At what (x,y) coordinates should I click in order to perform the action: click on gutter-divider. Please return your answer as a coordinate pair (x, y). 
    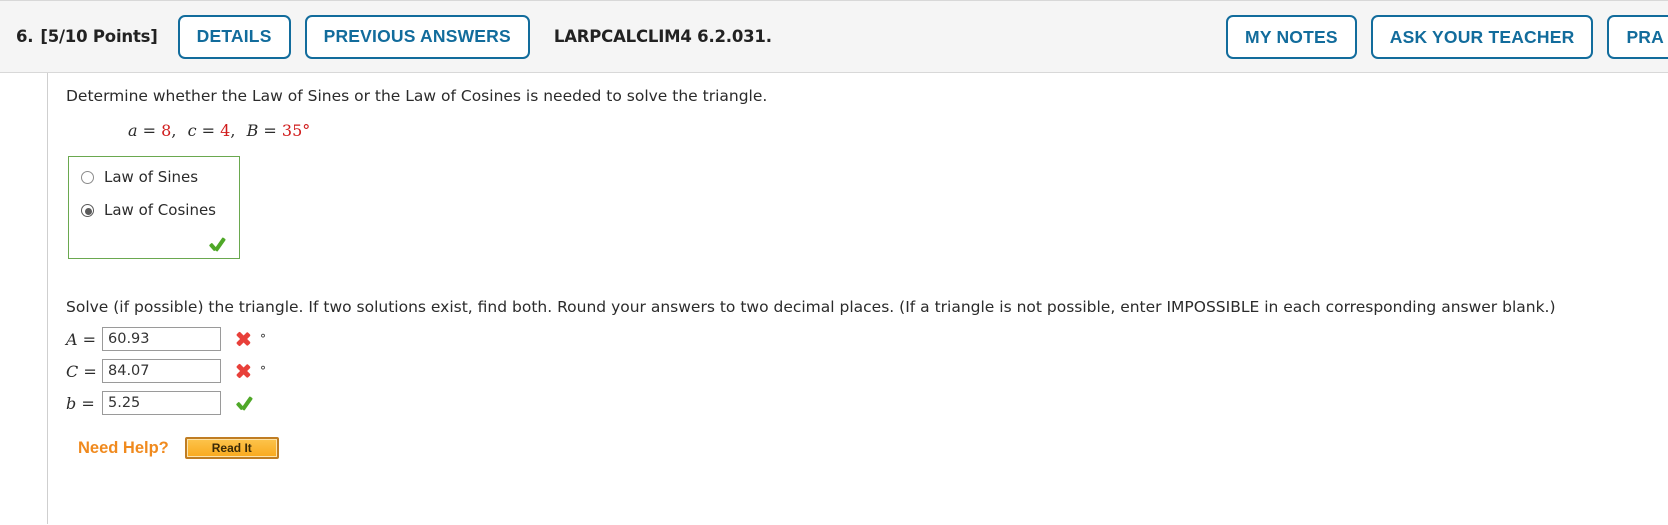
    Looking at the image, I should click on (47, 298).